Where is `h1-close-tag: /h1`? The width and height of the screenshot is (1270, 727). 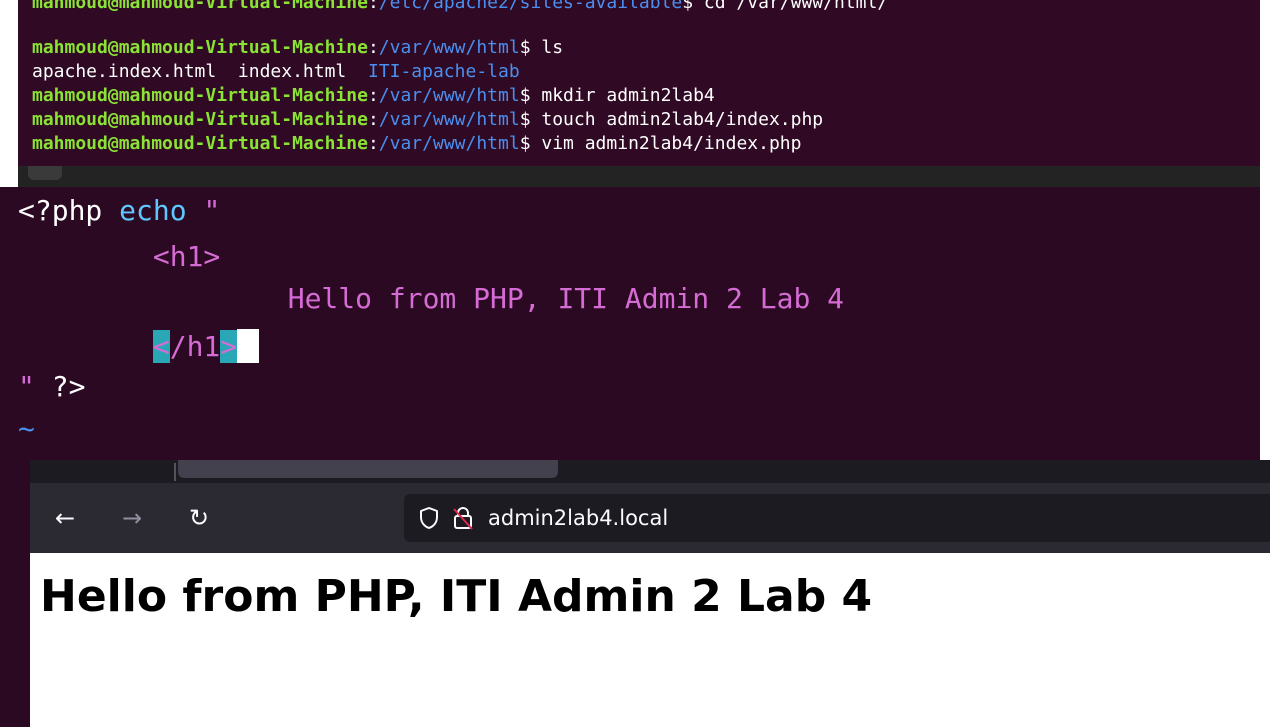
h1-close-tag: /h1 is located at coordinates (195, 346).